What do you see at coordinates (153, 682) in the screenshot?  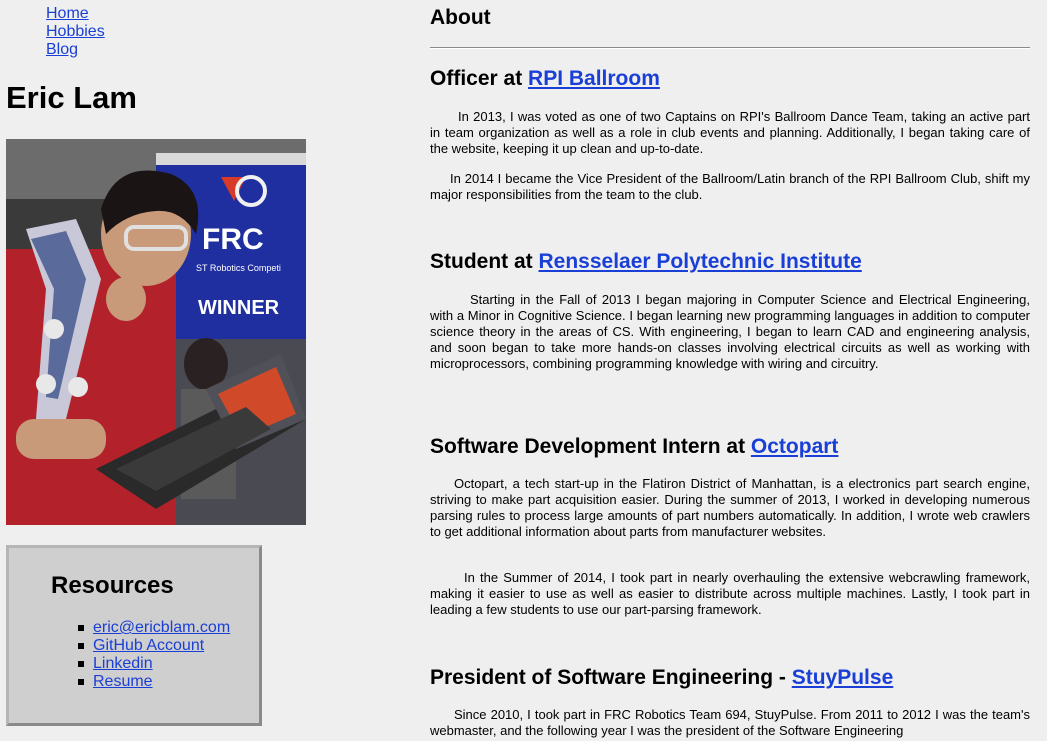 I see `resources-item-resume: Resume` at bounding box center [153, 682].